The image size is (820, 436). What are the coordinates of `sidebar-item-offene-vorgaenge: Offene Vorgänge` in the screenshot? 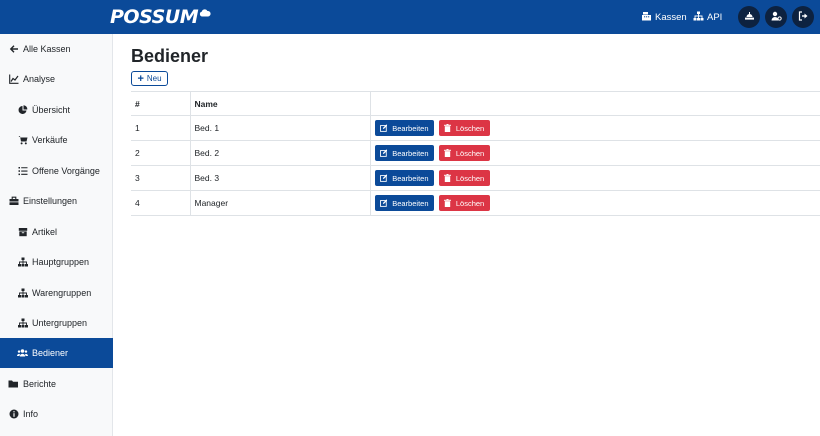 It's located at (56, 171).